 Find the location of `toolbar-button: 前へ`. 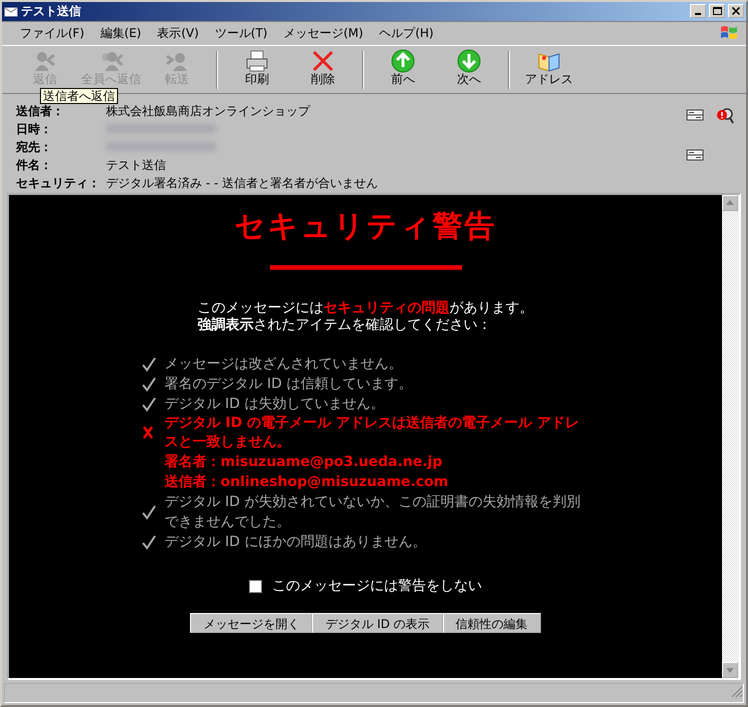

toolbar-button: 前へ is located at coordinates (403, 67).